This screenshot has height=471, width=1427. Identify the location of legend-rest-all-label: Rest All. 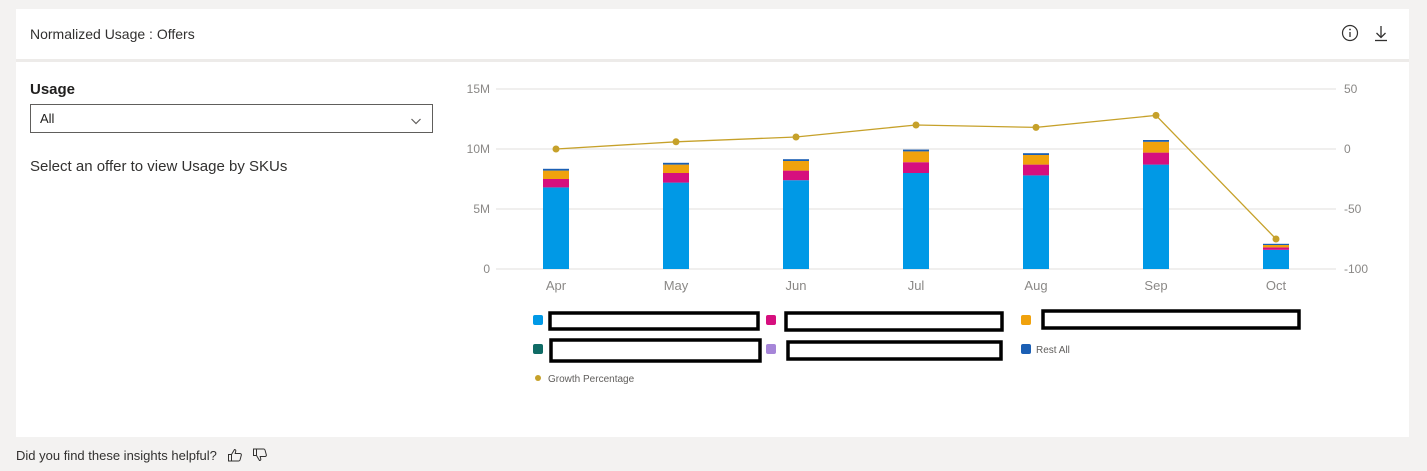
(1053, 350).